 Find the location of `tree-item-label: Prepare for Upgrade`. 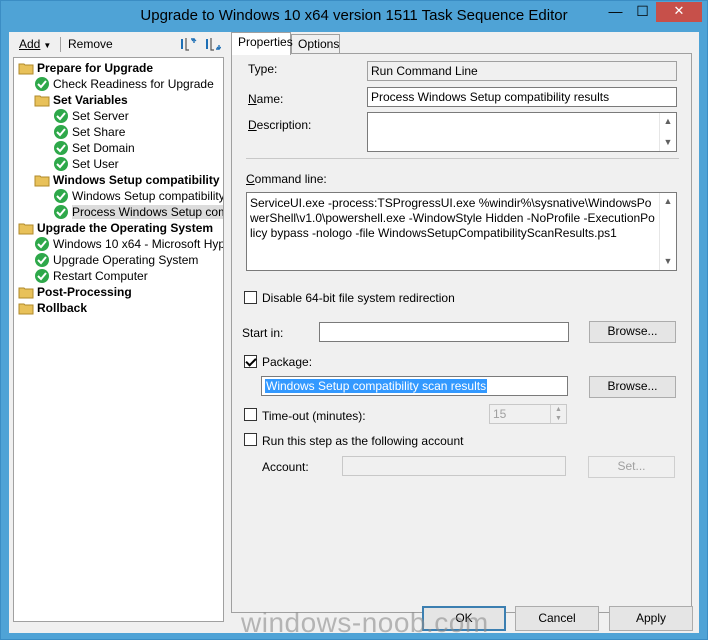

tree-item-label: Prepare for Upgrade is located at coordinates (95, 68).